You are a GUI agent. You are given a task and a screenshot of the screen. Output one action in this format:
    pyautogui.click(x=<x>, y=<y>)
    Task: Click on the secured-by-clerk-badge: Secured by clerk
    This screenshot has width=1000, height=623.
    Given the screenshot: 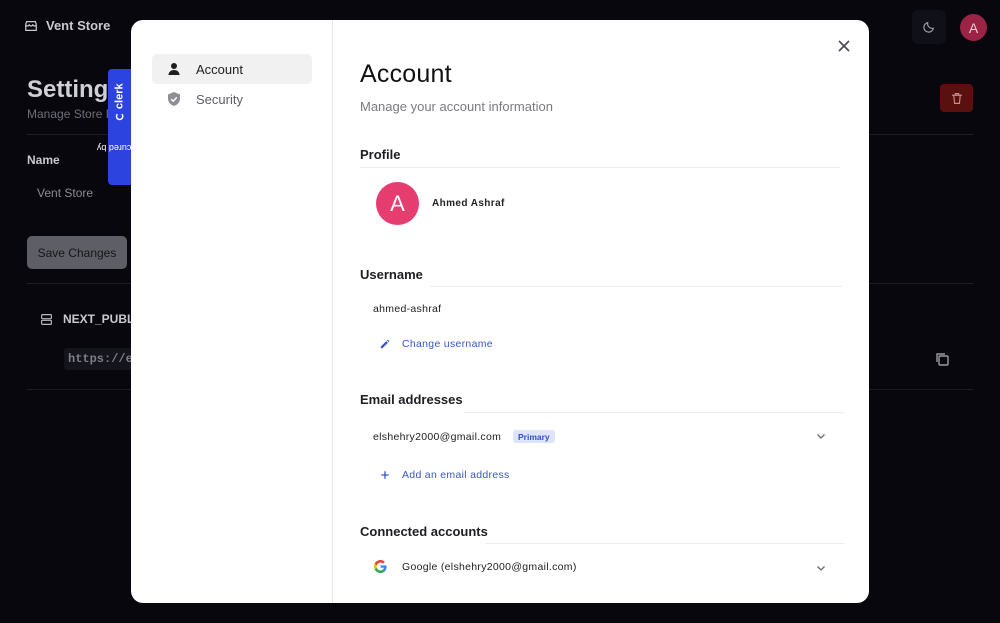 What is the action you would take?
    pyautogui.click(x=119, y=127)
    